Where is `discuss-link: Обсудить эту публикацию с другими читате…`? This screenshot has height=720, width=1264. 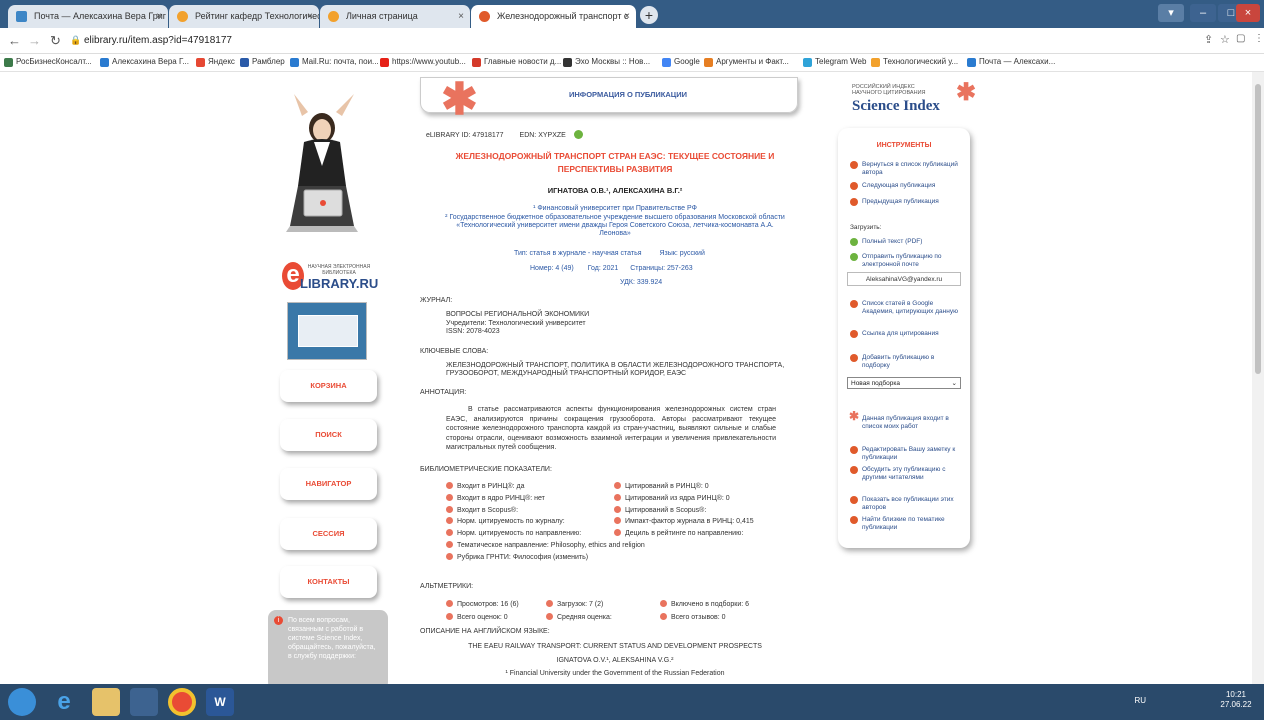
discuss-link: Обсудить эту публикацию с другими читате… is located at coordinates (906, 474).